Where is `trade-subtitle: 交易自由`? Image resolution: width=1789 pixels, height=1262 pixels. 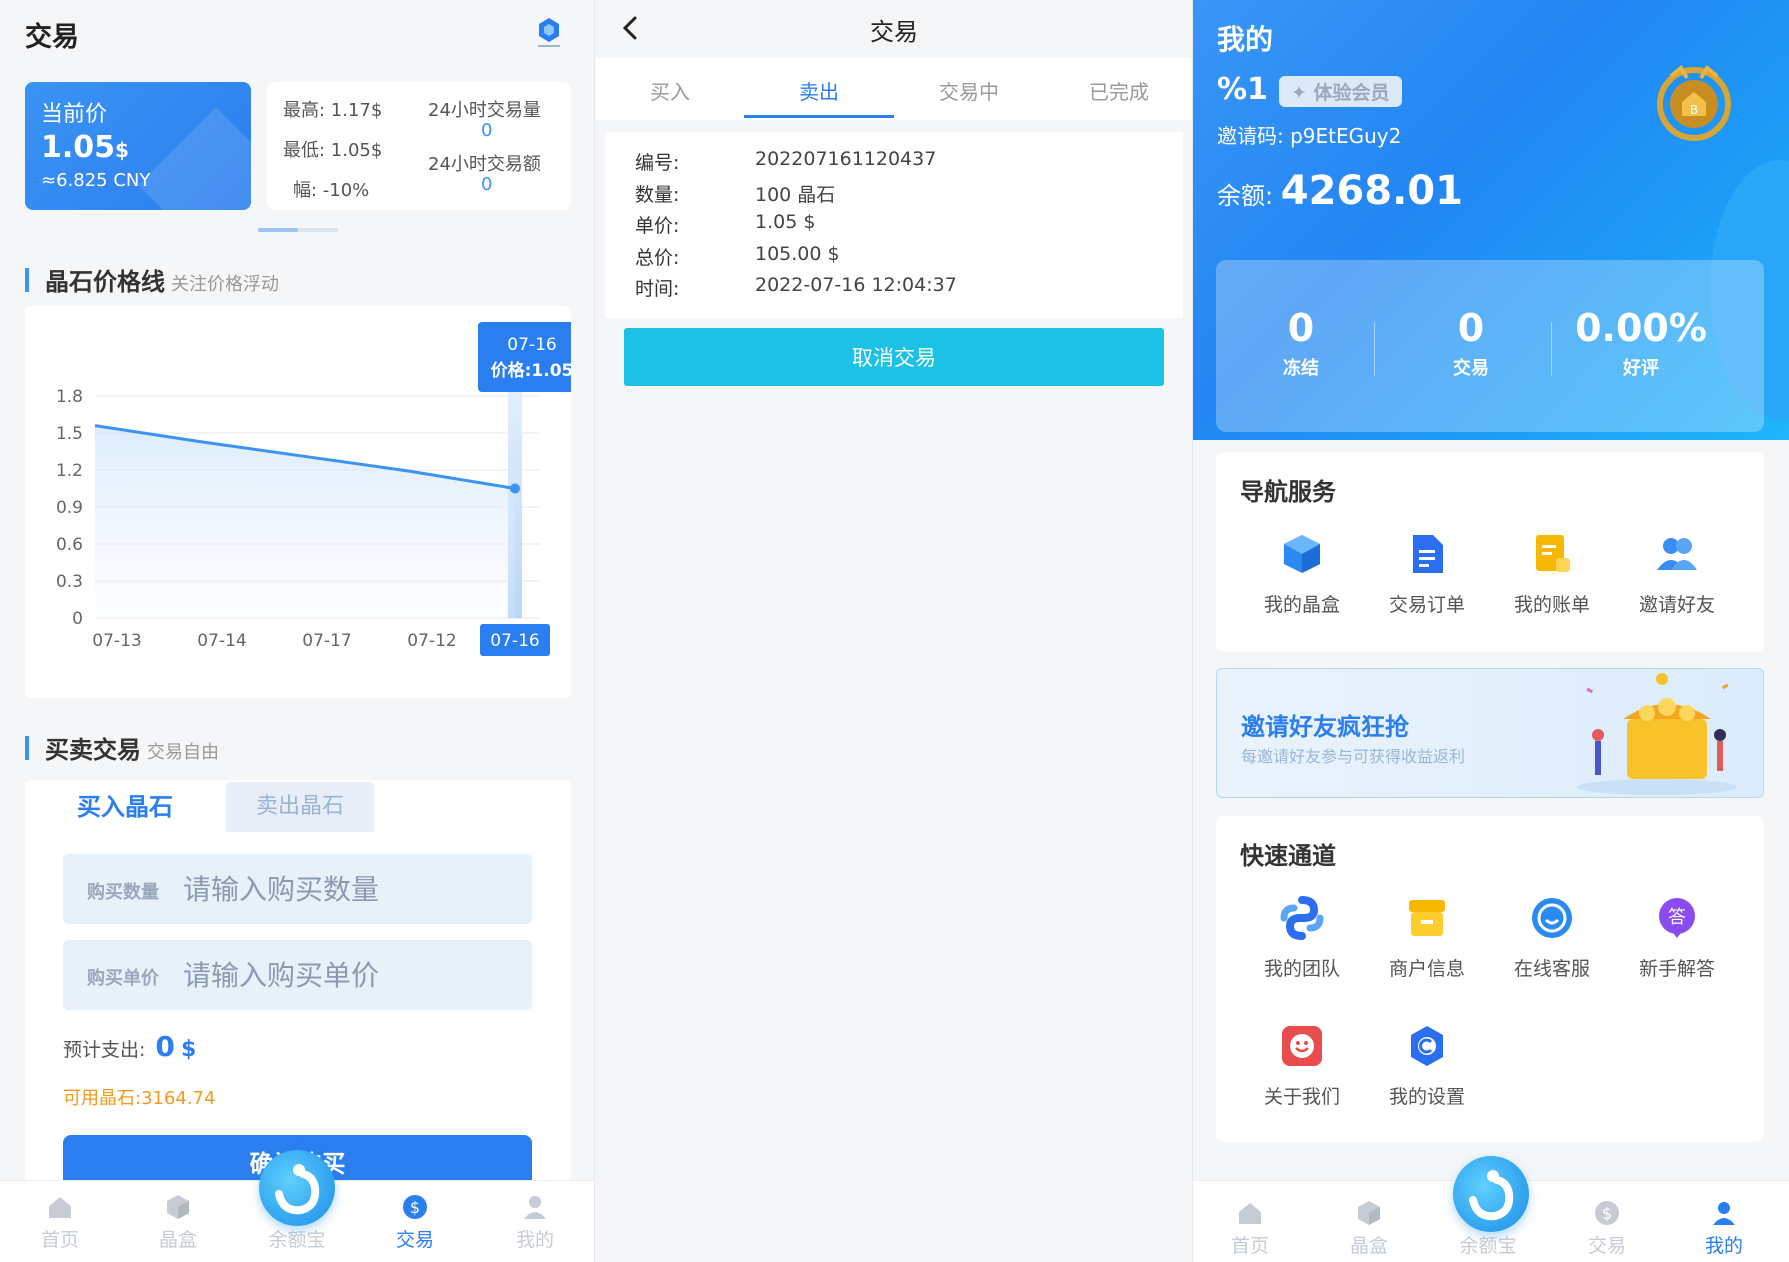 trade-subtitle: 交易自由 is located at coordinates (183, 752).